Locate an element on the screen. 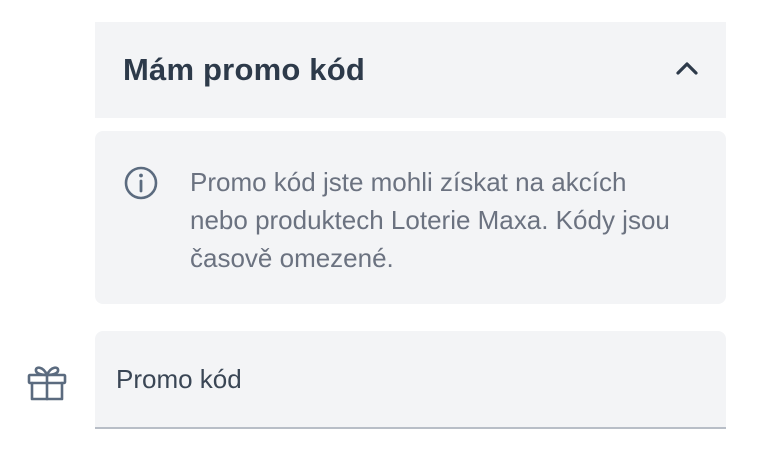 The width and height of the screenshot is (781, 455). chevron-up-icon is located at coordinates (687, 68).